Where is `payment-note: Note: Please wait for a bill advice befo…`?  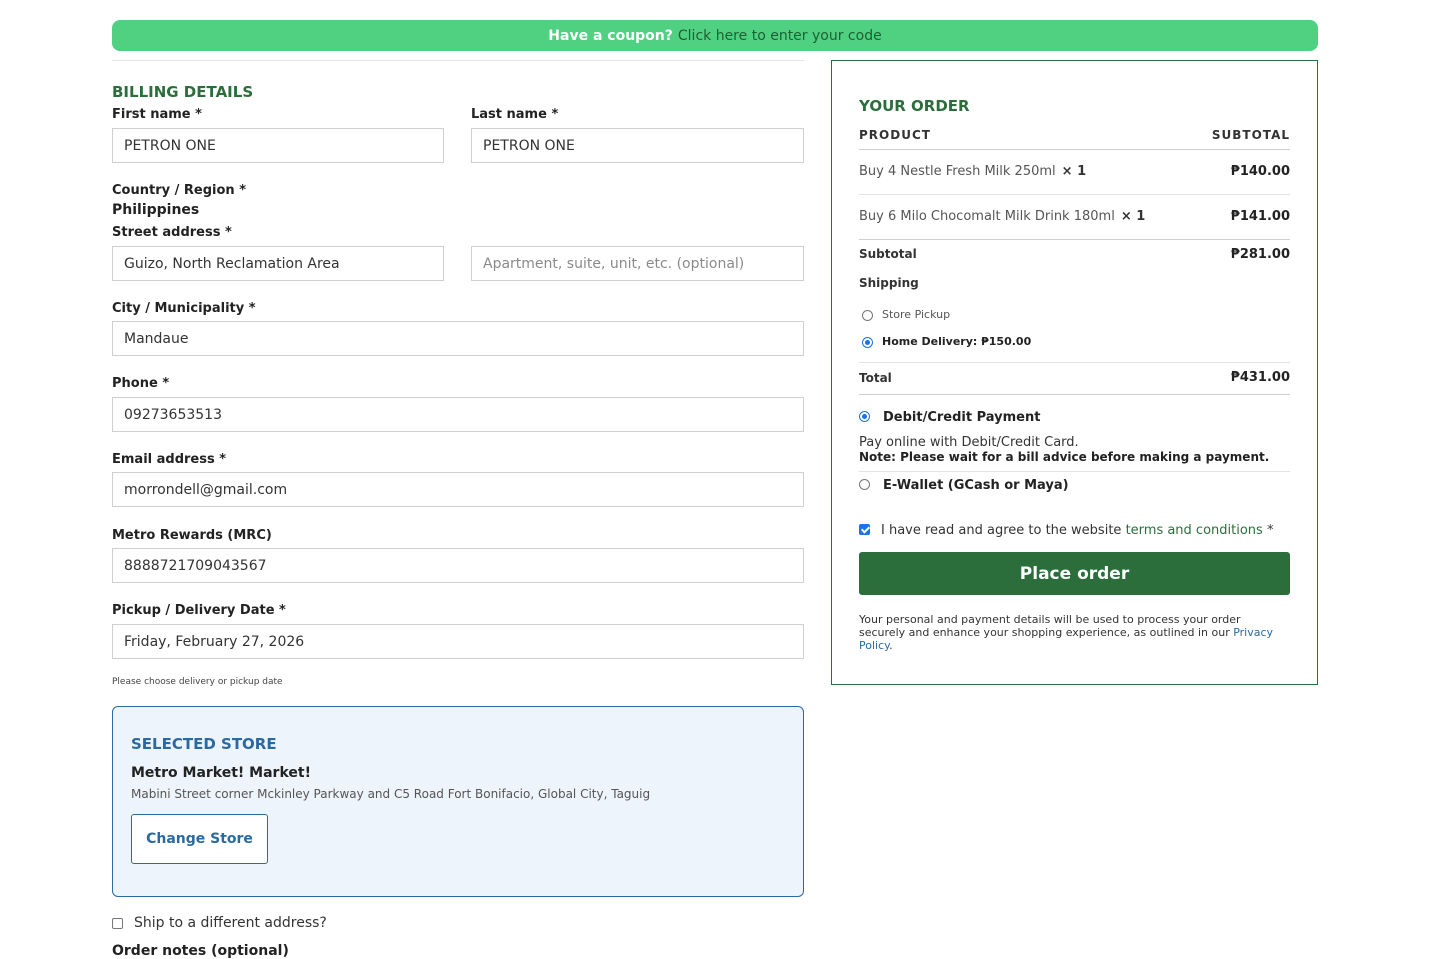 payment-note: Note: Please wait for a bill advice befo… is located at coordinates (1064, 457).